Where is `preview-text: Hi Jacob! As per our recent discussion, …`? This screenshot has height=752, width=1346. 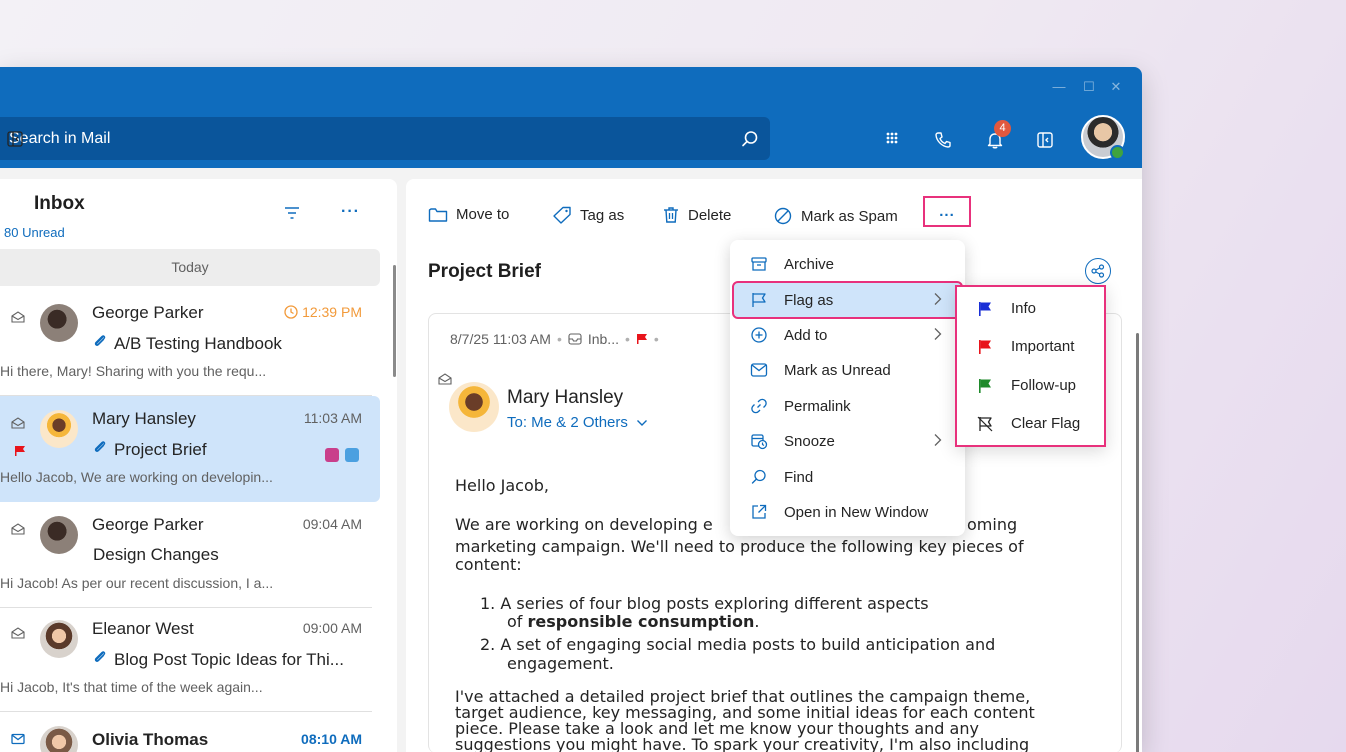
preview-text: Hi Jacob! As per our recent discussion, … is located at coordinates (137, 583).